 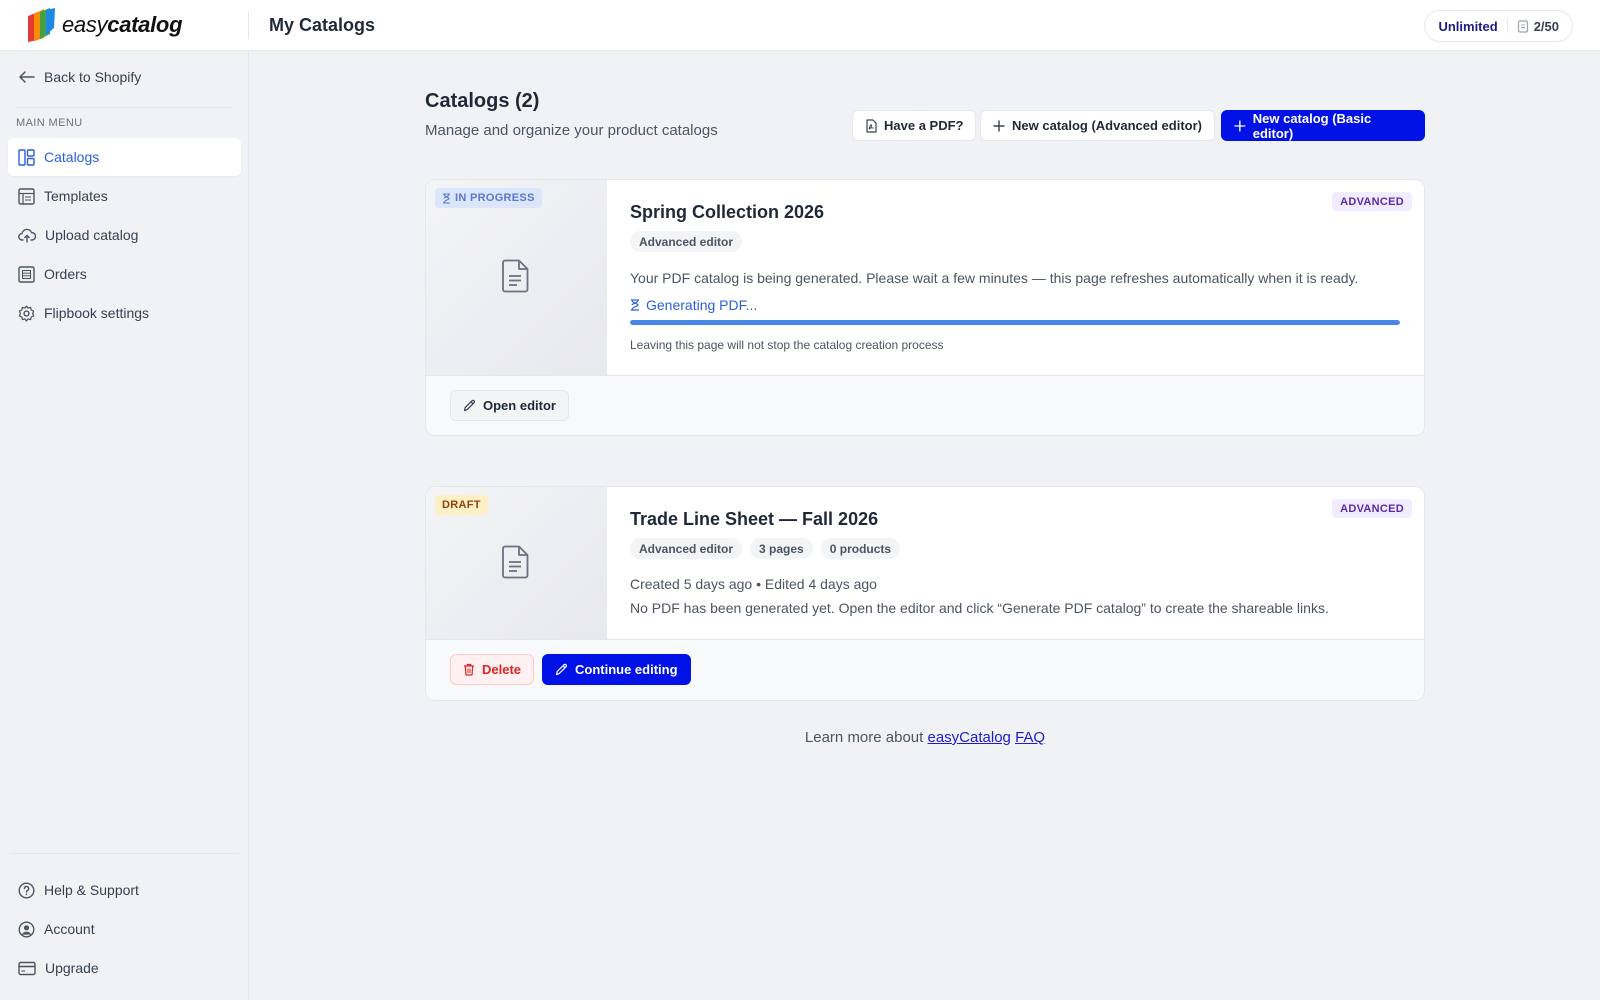 I want to click on usage-text: 2/50, so click(x=1546, y=26).